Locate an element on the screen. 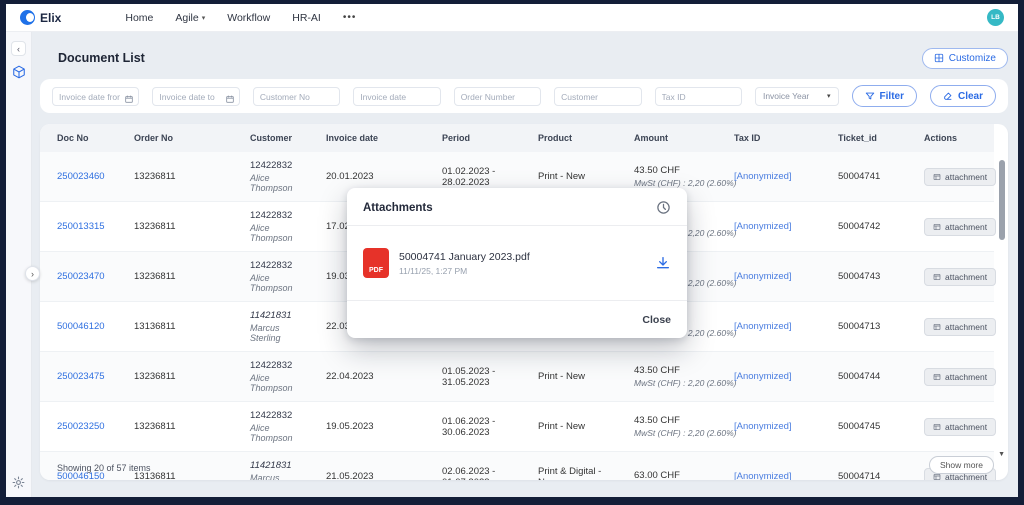  nav-item-hr-ai: HR-AI is located at coordinates (306, 18).